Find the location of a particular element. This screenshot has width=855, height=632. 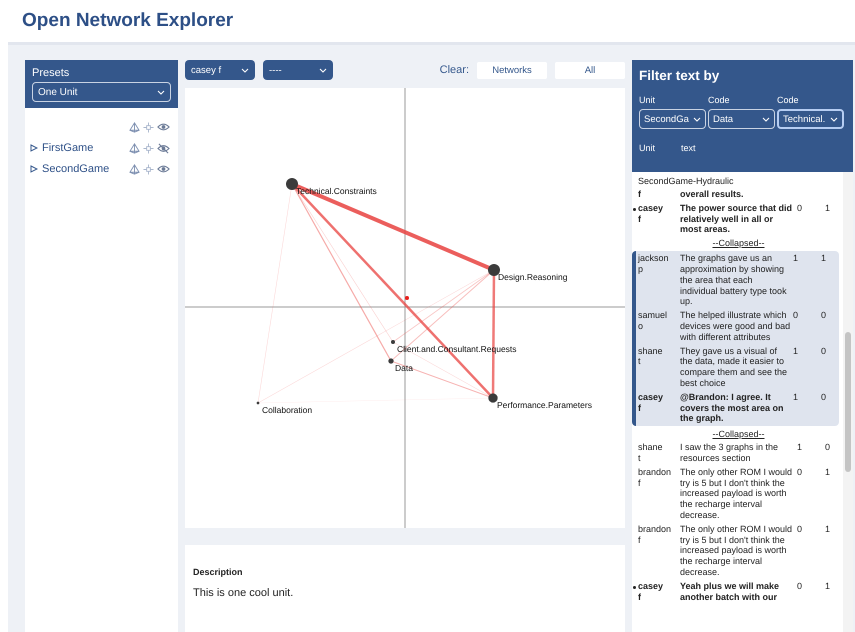

preset-select: One Unit is located at coordinates (101, 92).